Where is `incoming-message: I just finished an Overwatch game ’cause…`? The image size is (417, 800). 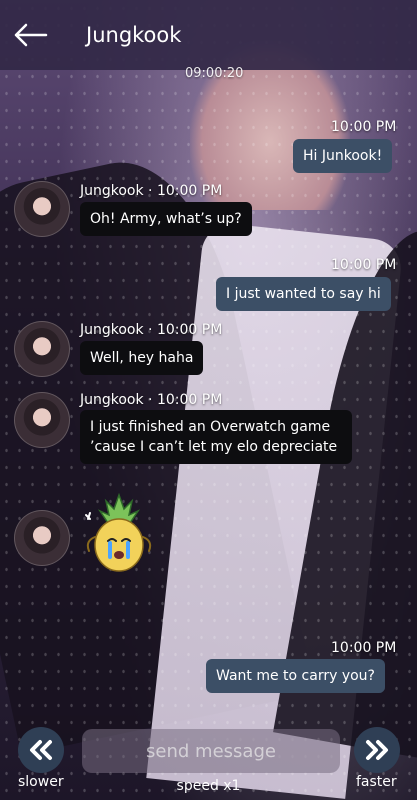 incoming-message: I just finished an Overwatch game ’cause… is located at coordinates (216, 437).